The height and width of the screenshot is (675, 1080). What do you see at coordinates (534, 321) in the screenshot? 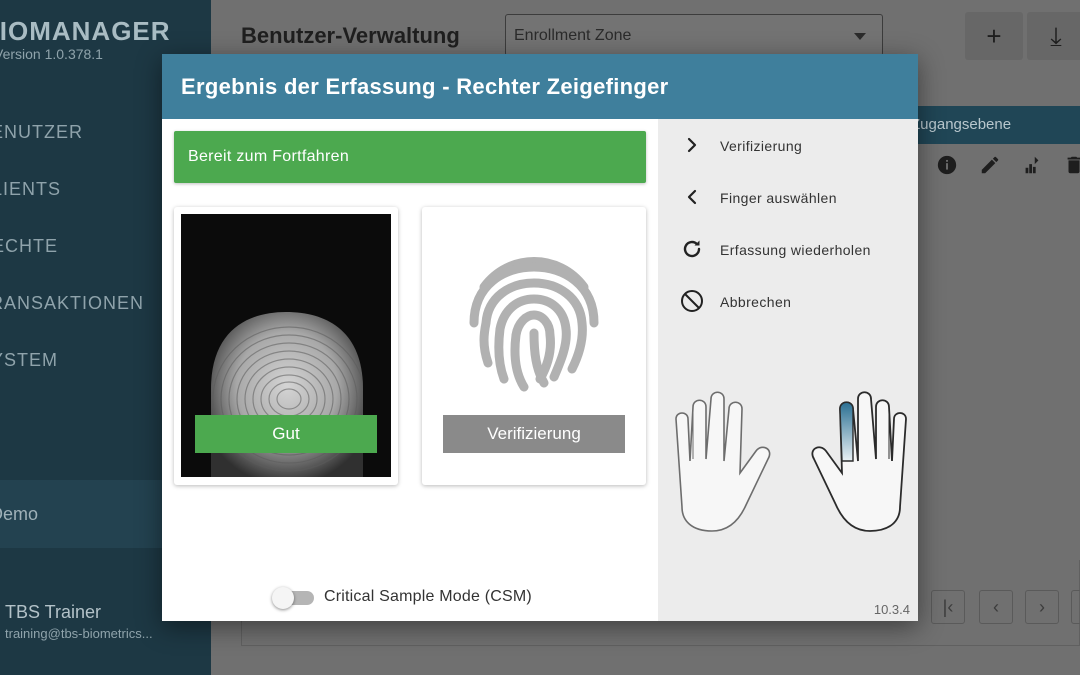
I see `fingerprint-icon` at bounding box center [534, 321].